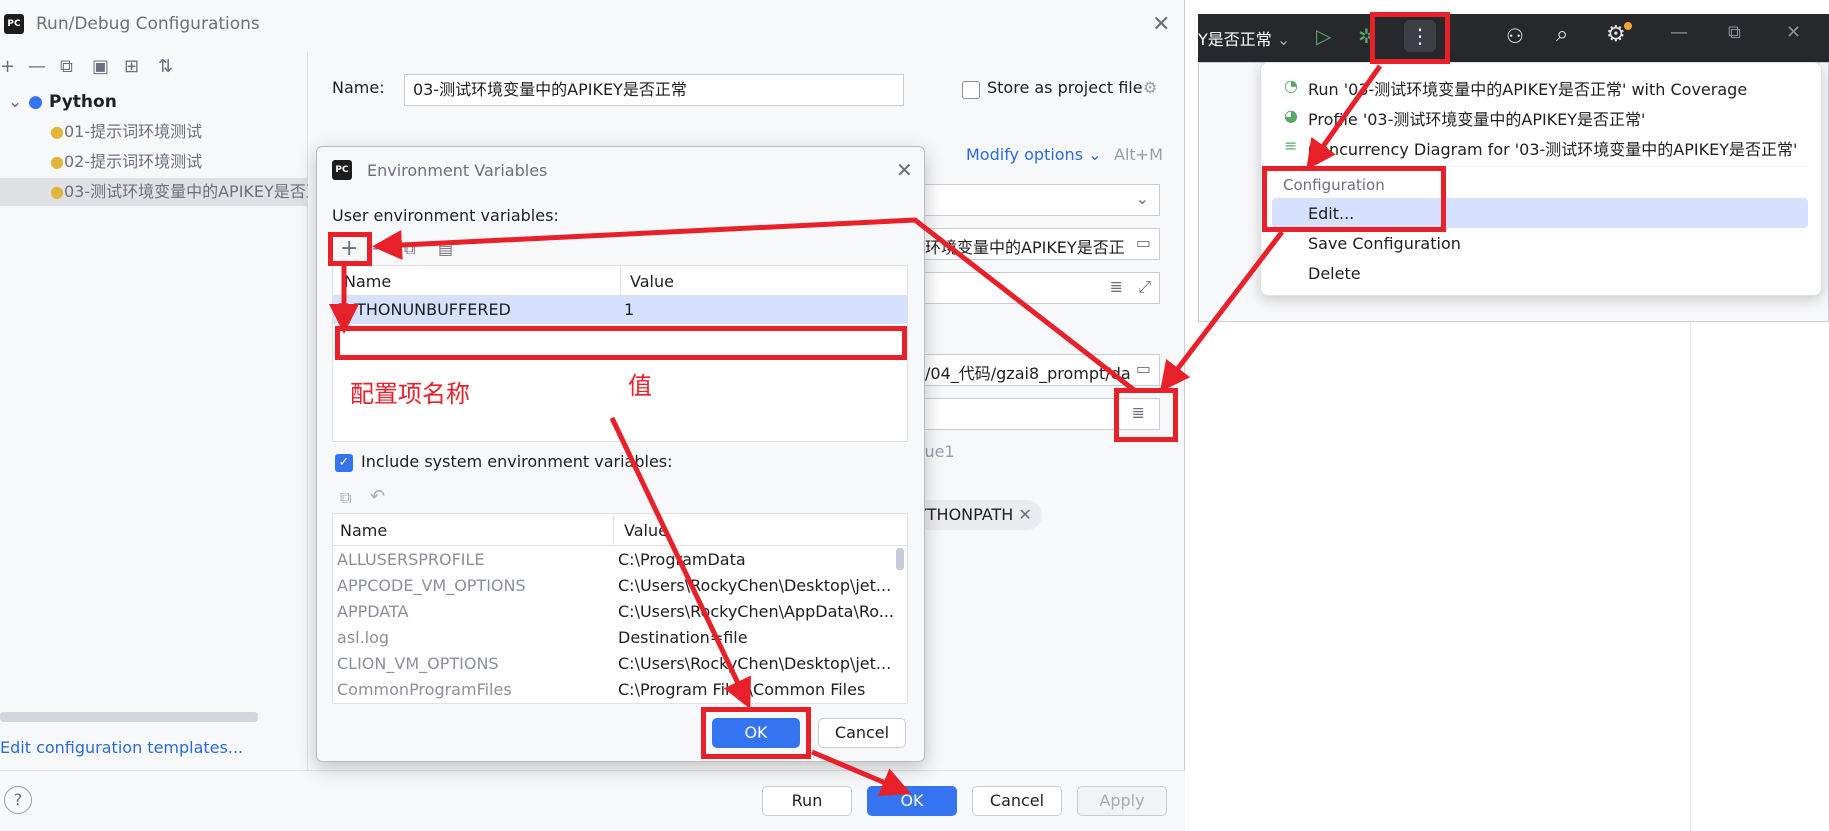  What do you see at coordinates (861, 773) in the screenshot?
I see `arrow-to-main-ok` at bounding box center [861, 773].